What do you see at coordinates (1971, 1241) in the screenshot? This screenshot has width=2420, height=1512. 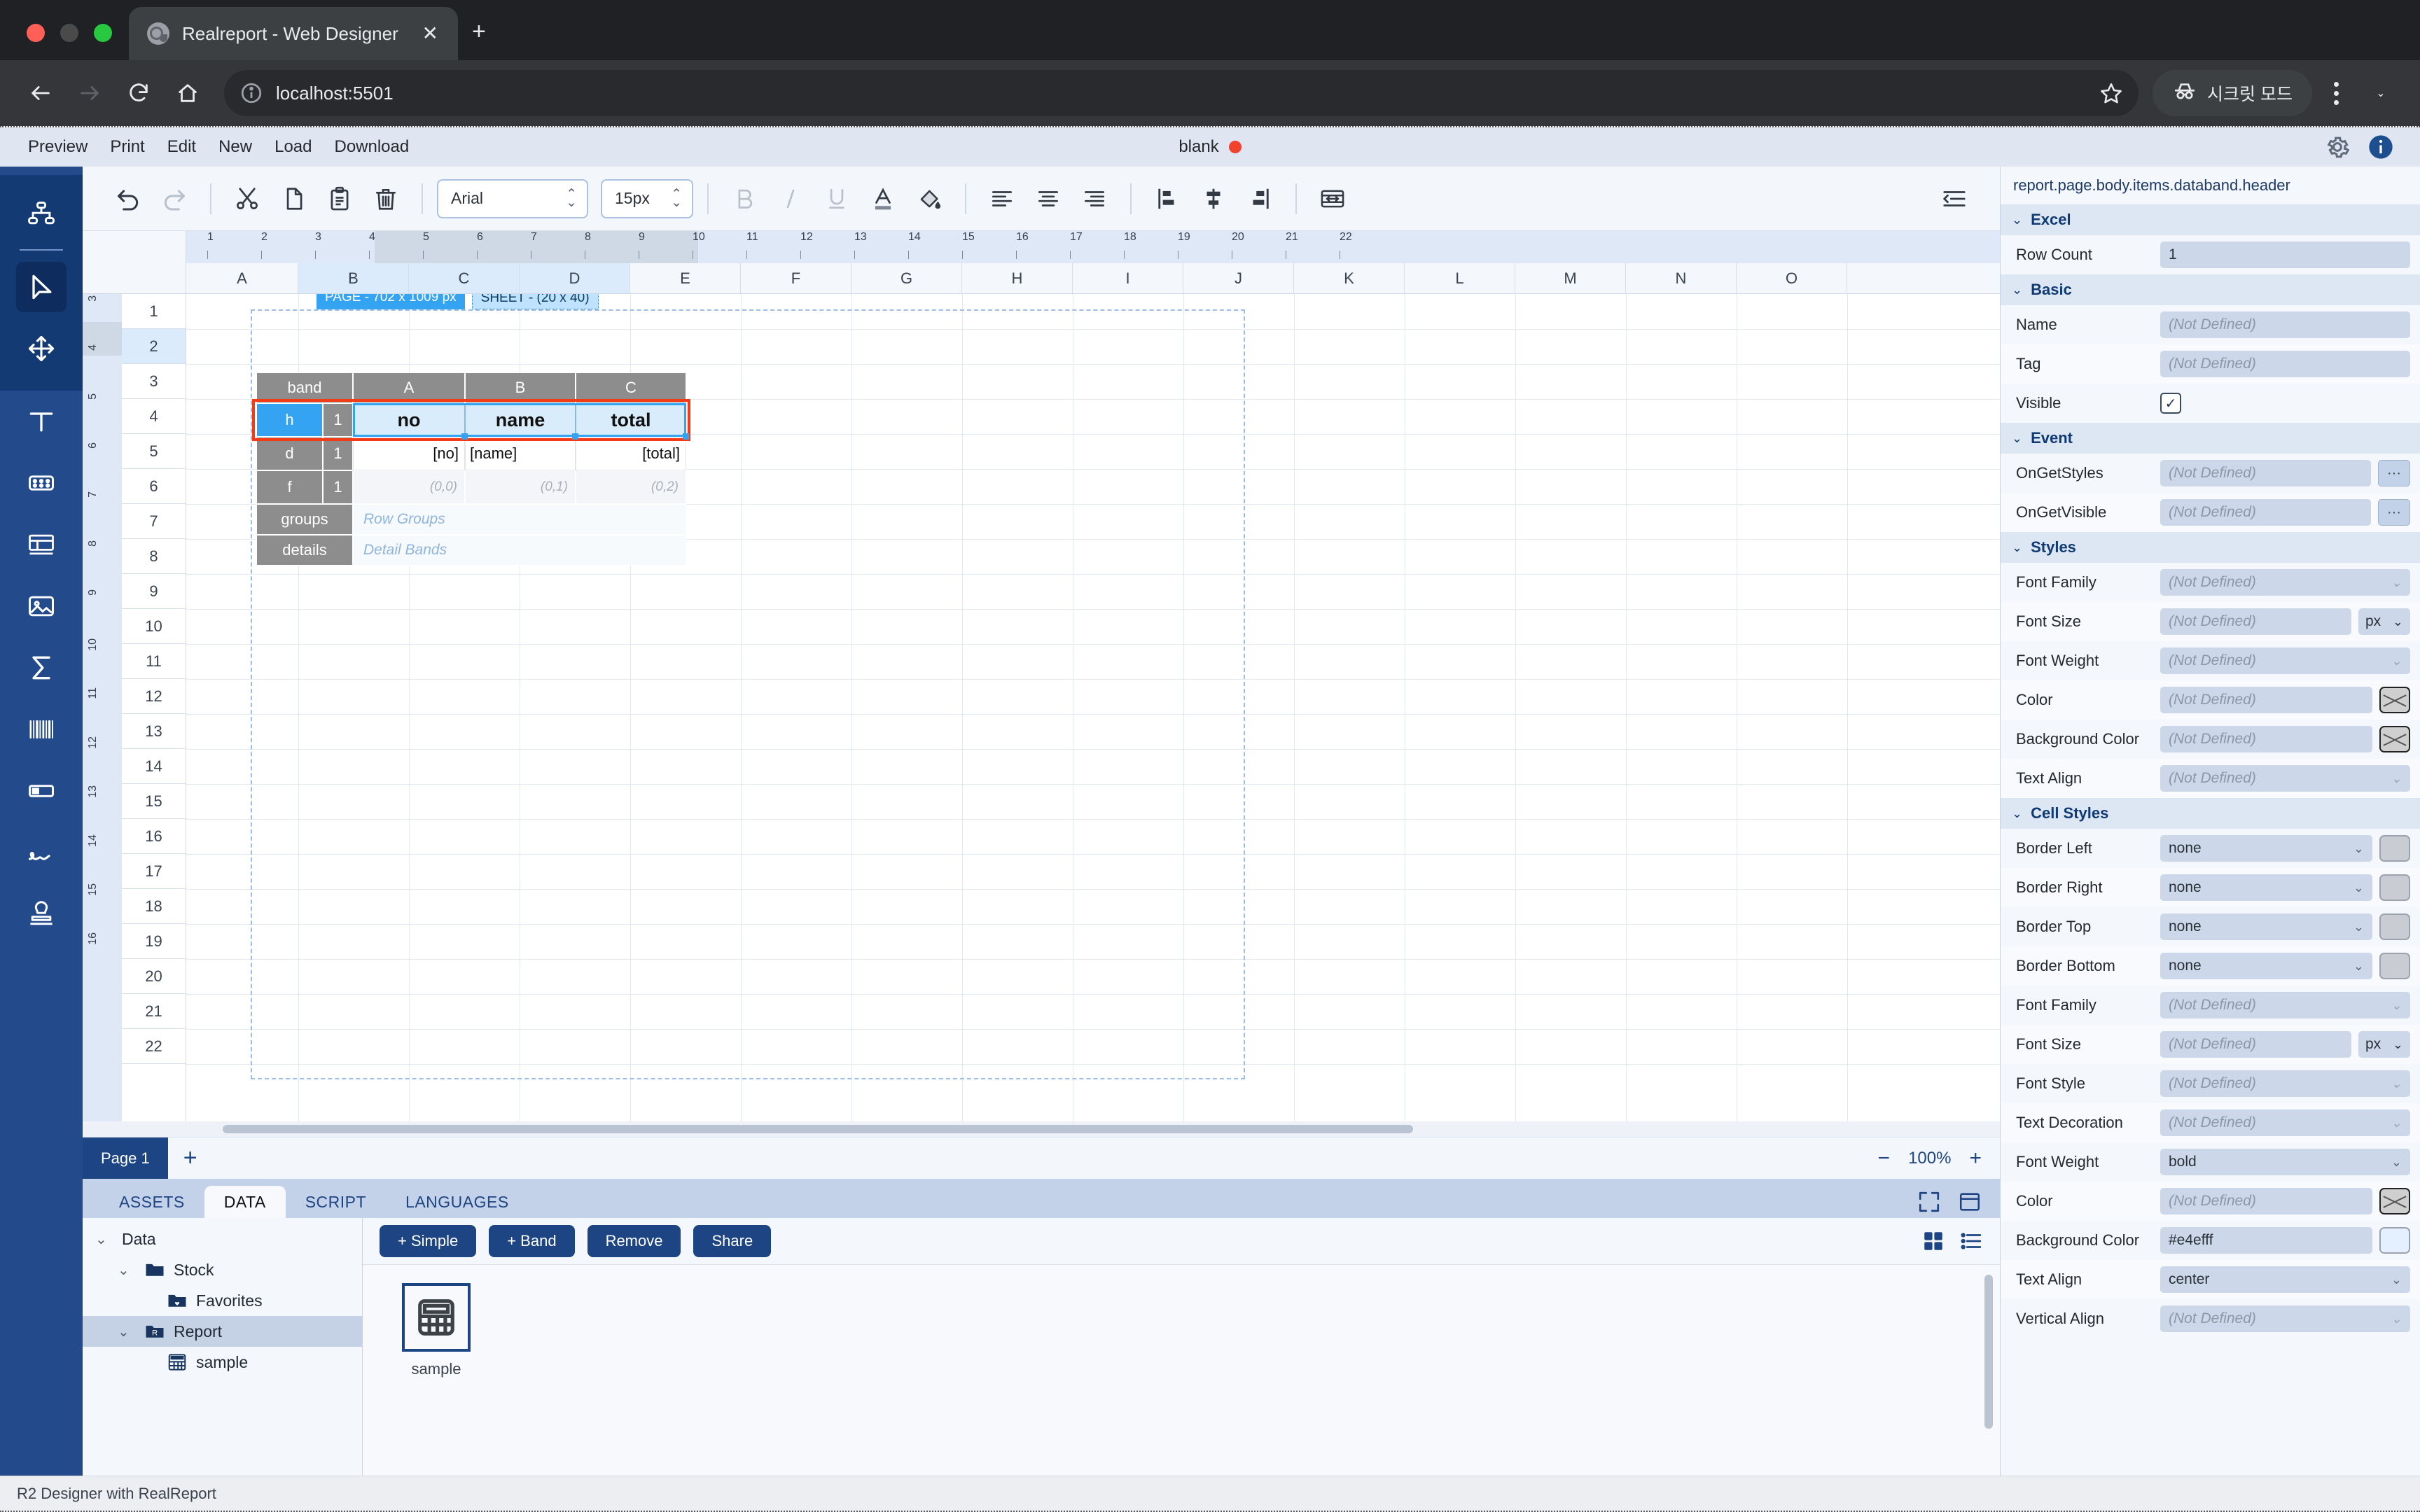 I see `list-view-icon` at bounding box center [1971, 1241].